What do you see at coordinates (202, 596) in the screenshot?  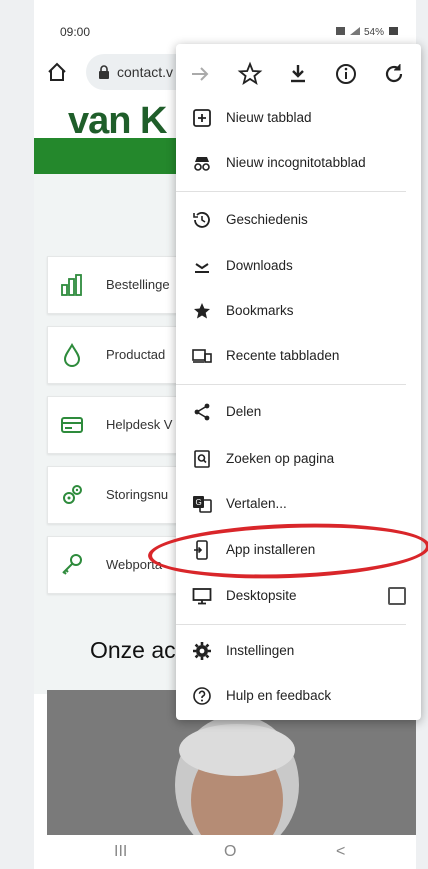 I see `desktop-icon` at bounding box center [202, 596].